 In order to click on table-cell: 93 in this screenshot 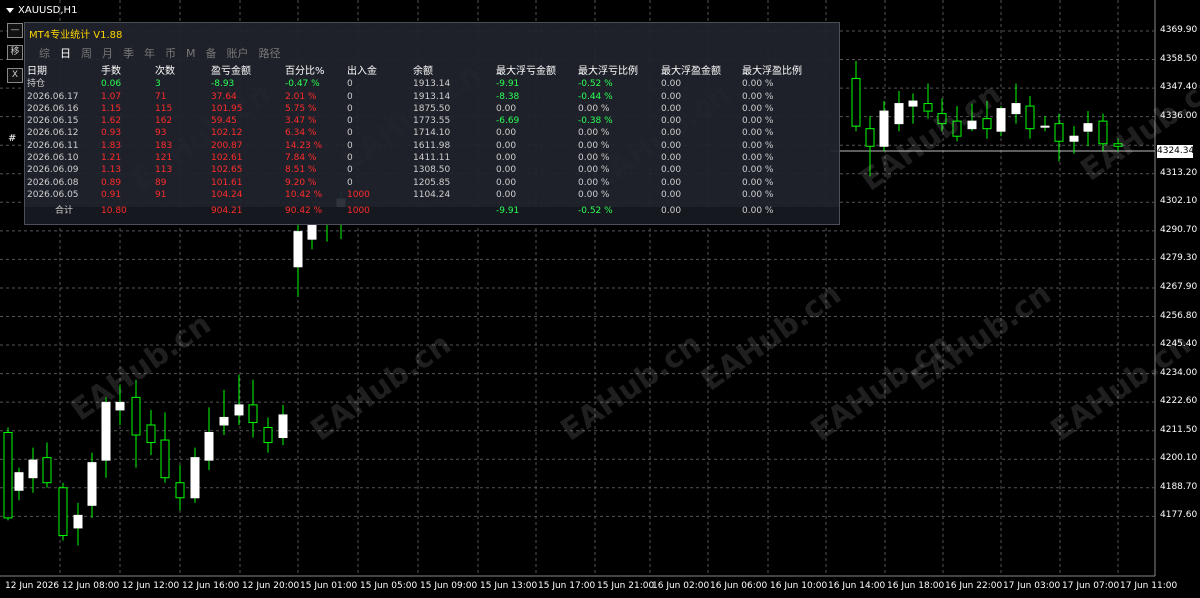, I will do `click(161, 133)`.